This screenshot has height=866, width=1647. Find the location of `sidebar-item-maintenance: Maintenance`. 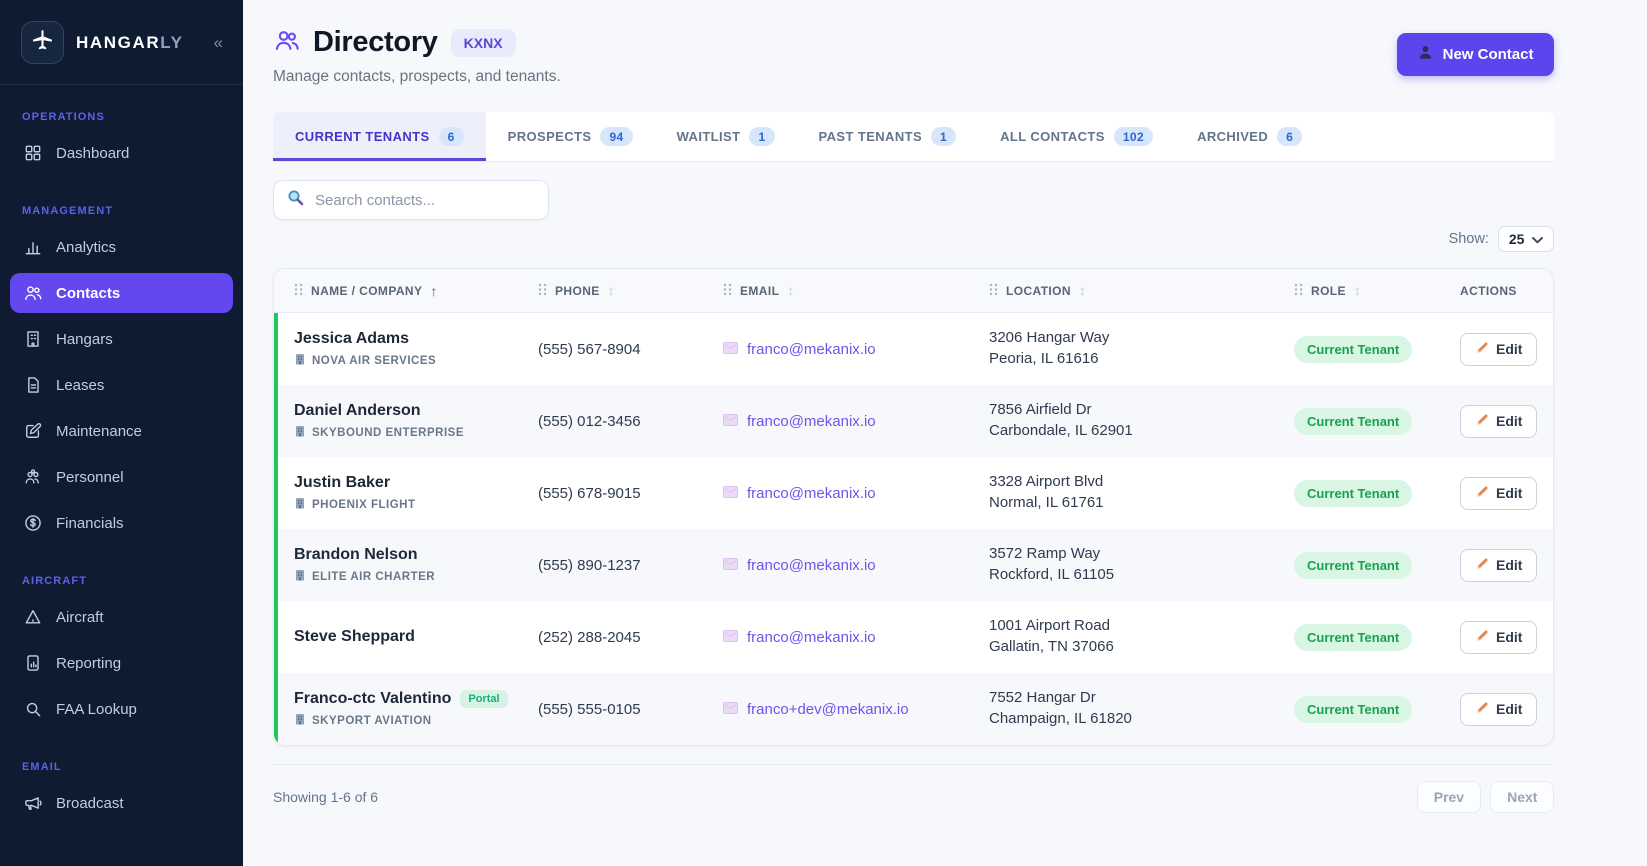

sidebar-item-maintenance: Maintenance is located at coordinates (121, 431).